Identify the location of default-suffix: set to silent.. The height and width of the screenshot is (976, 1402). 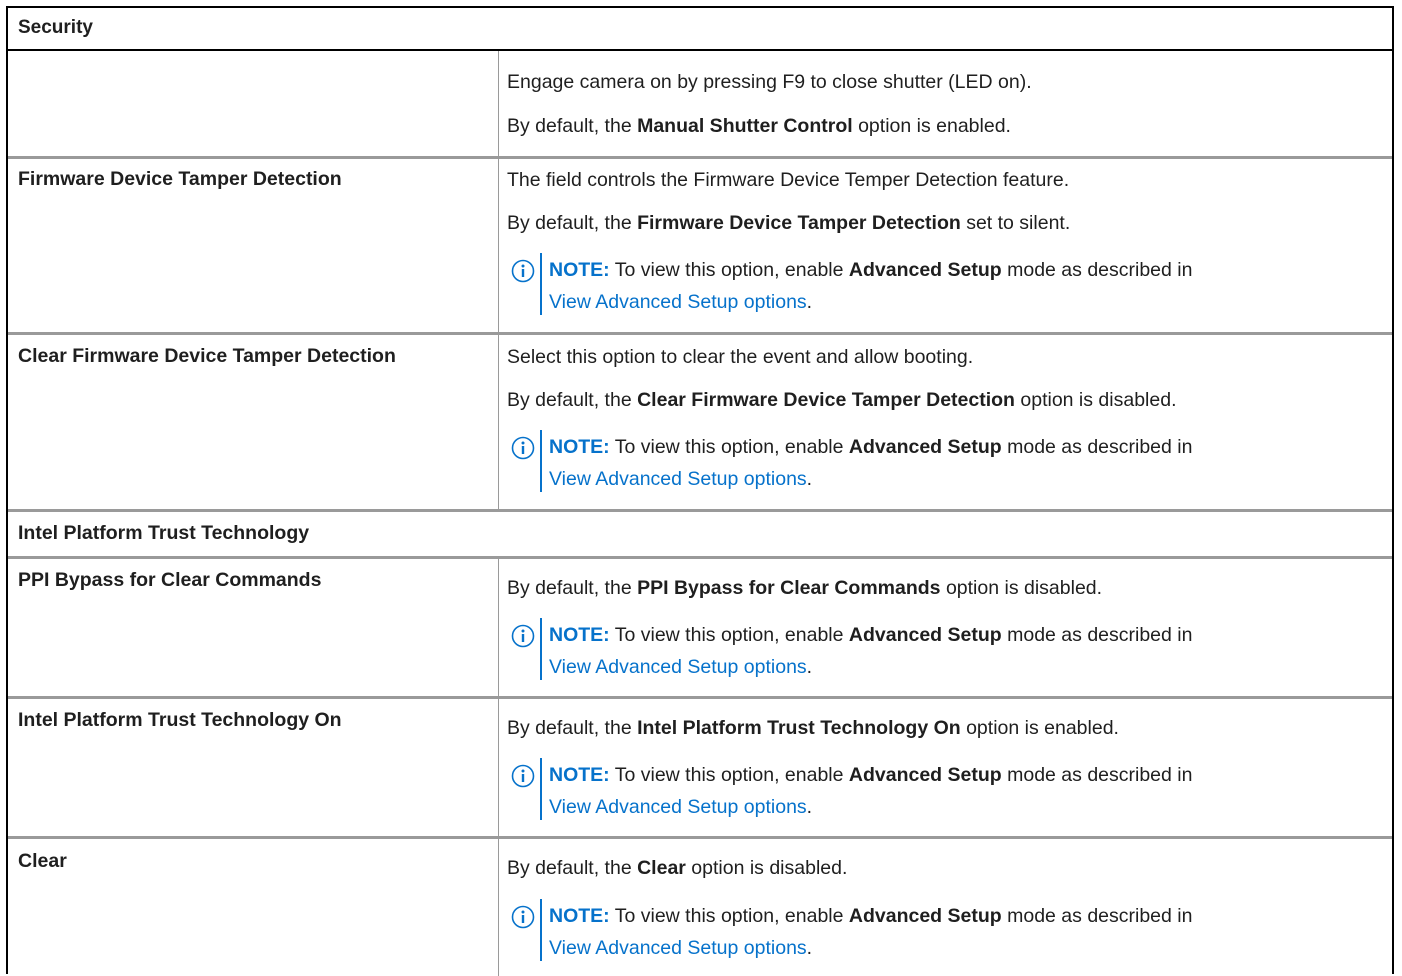
(1015, 223).